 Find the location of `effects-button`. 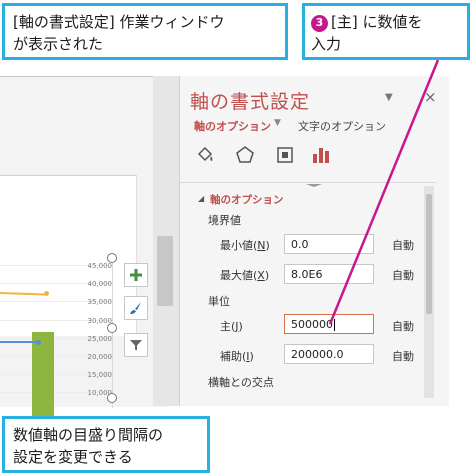

effects-button is located at coordinates (245, 155).